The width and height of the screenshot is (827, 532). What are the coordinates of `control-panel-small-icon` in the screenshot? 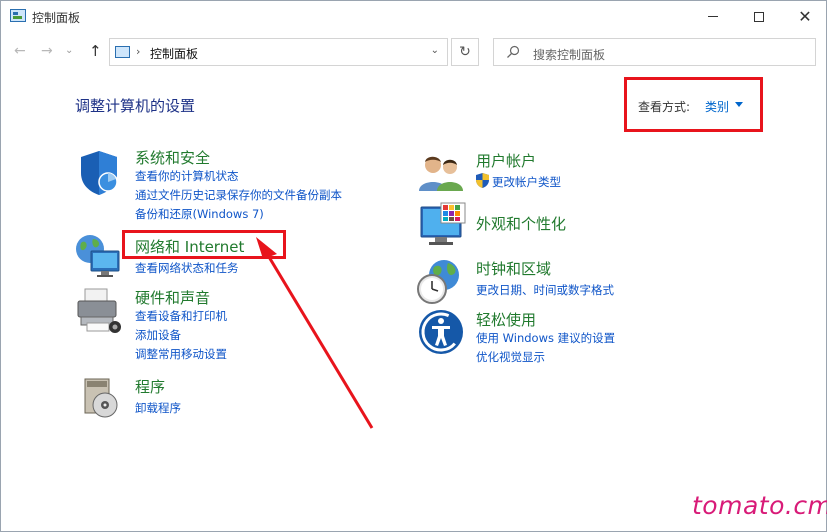 It's located at (122, 52).